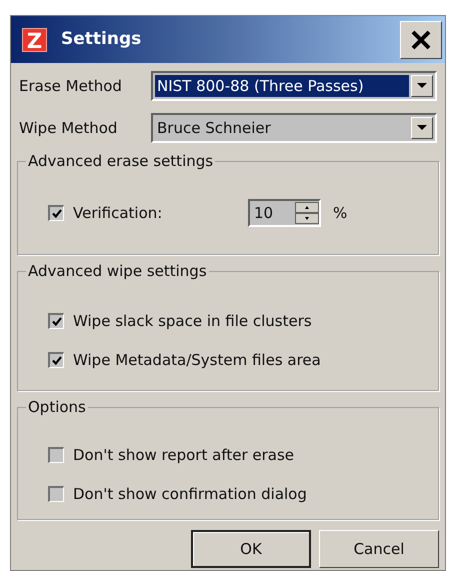 The height and width of the screenshot is (571, 450). Describe the element at coordinates (197, 360) in the screenshot. I see `checkbox-label: Wipe Metadata/System files area` at that location.